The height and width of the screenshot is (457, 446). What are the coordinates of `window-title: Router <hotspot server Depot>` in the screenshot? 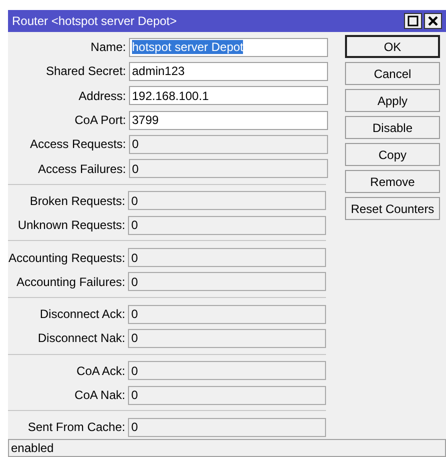 It's located at (94, 21).